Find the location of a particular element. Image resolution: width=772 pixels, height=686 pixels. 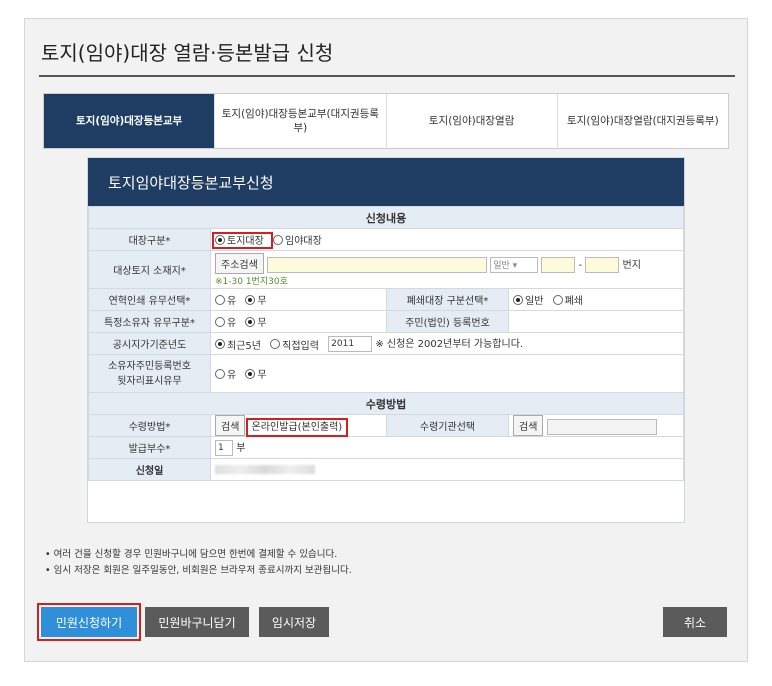

id-suffix-yes-radio is located at coordinates (220, 373).